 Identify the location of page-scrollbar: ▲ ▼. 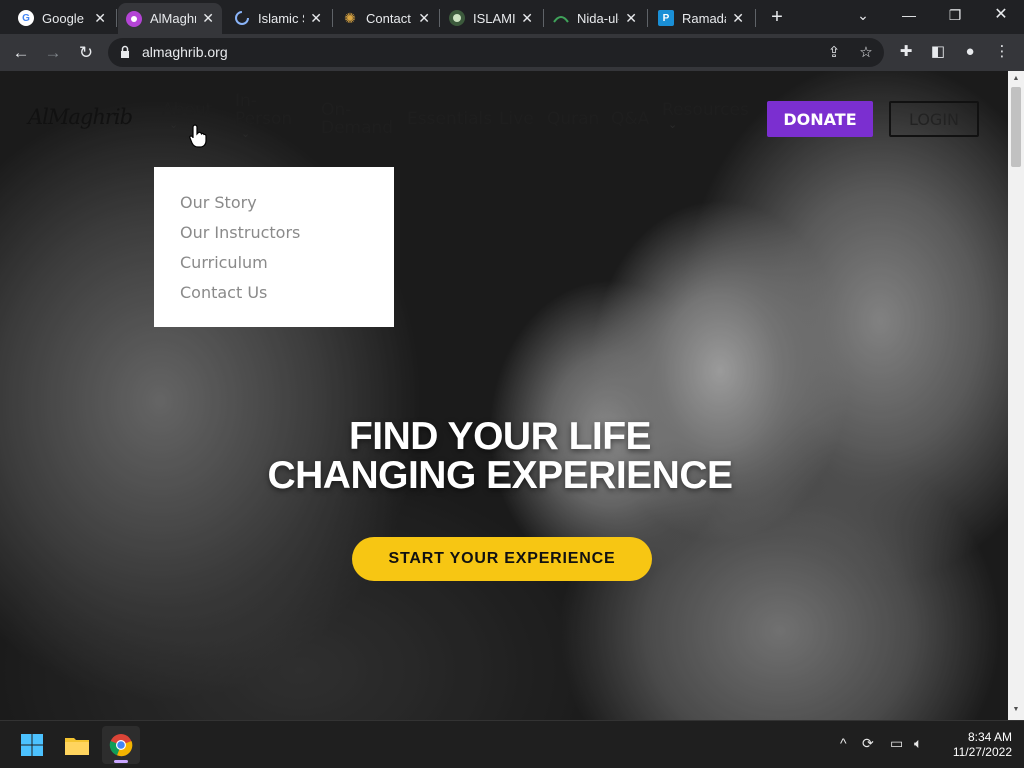
(1016, 395).